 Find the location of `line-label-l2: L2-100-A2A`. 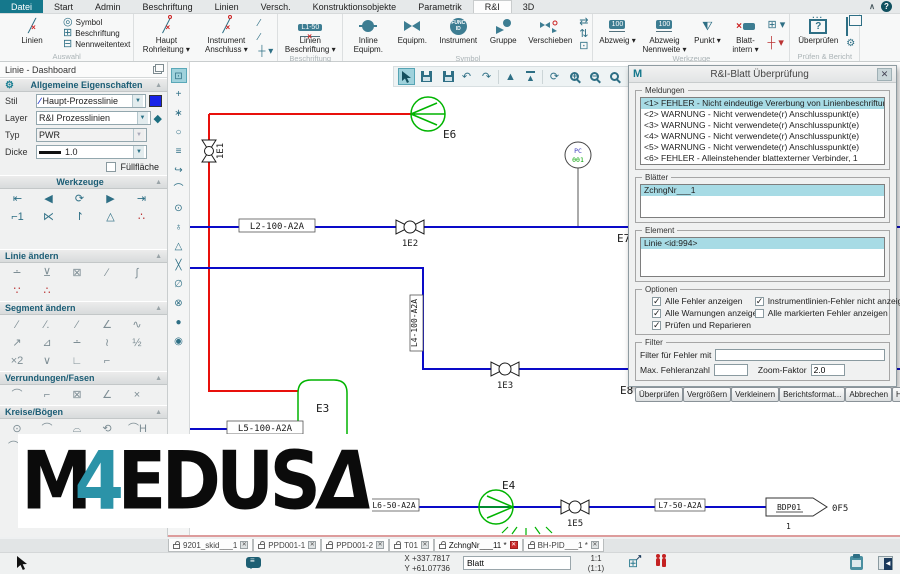

line-label-l2: L2-100-A2A is located at coordinates (277, 225).